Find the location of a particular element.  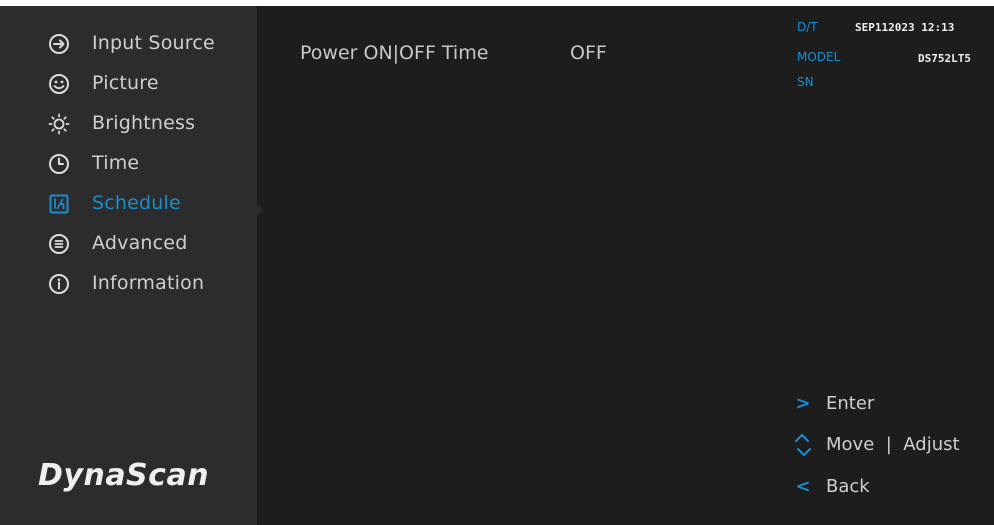

adjust-label: Adjust is located at coordinates (931, 444).